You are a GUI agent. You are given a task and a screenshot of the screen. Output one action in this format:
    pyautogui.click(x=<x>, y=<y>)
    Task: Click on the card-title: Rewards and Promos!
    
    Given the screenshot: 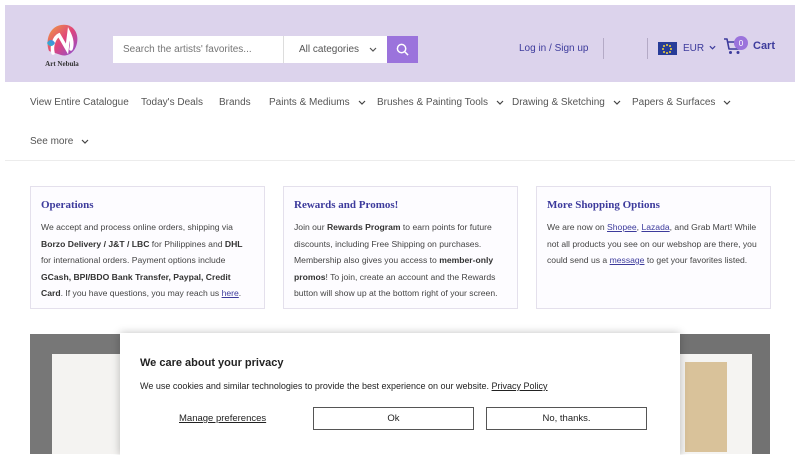 What is the action you would take?
    pyautogui.click(x=346, y=205)
    